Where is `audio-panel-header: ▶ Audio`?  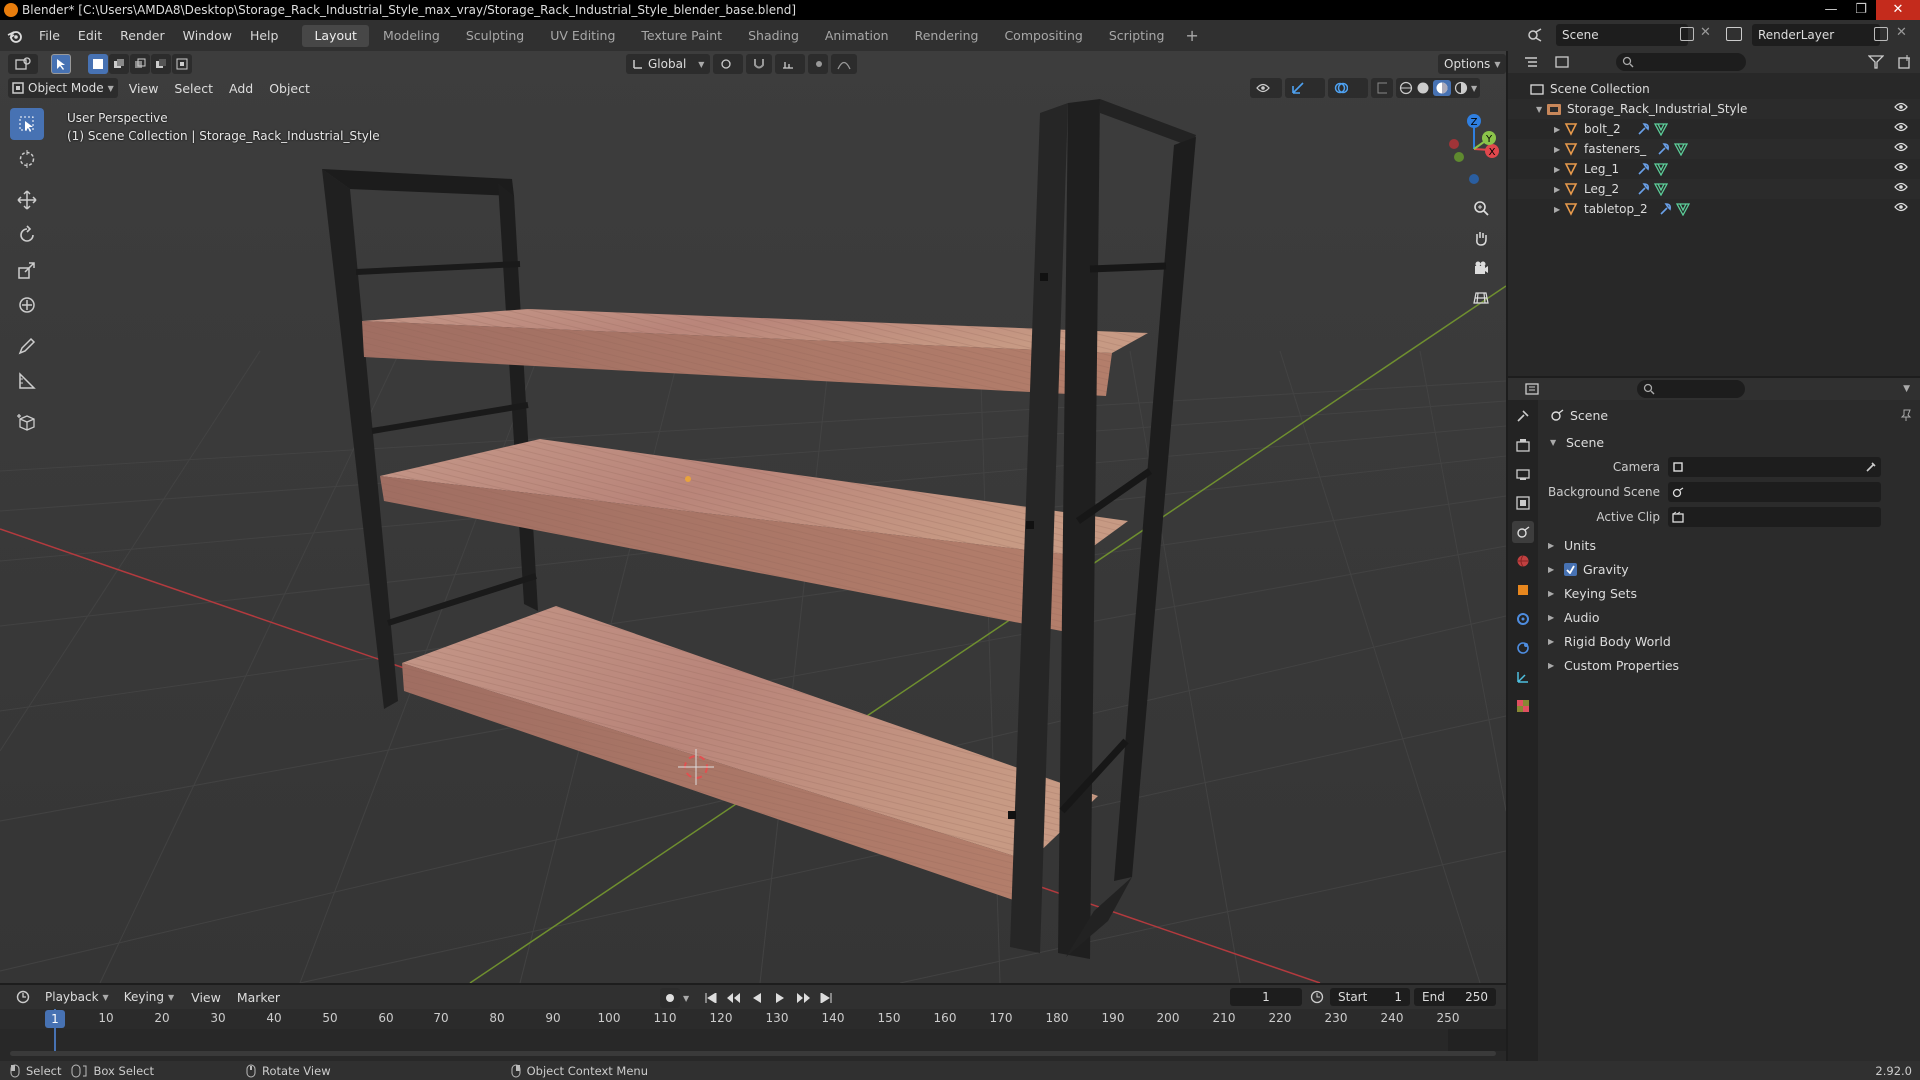 audio-panel-header: ▶ Audio is located at coordinates (1729, 617).